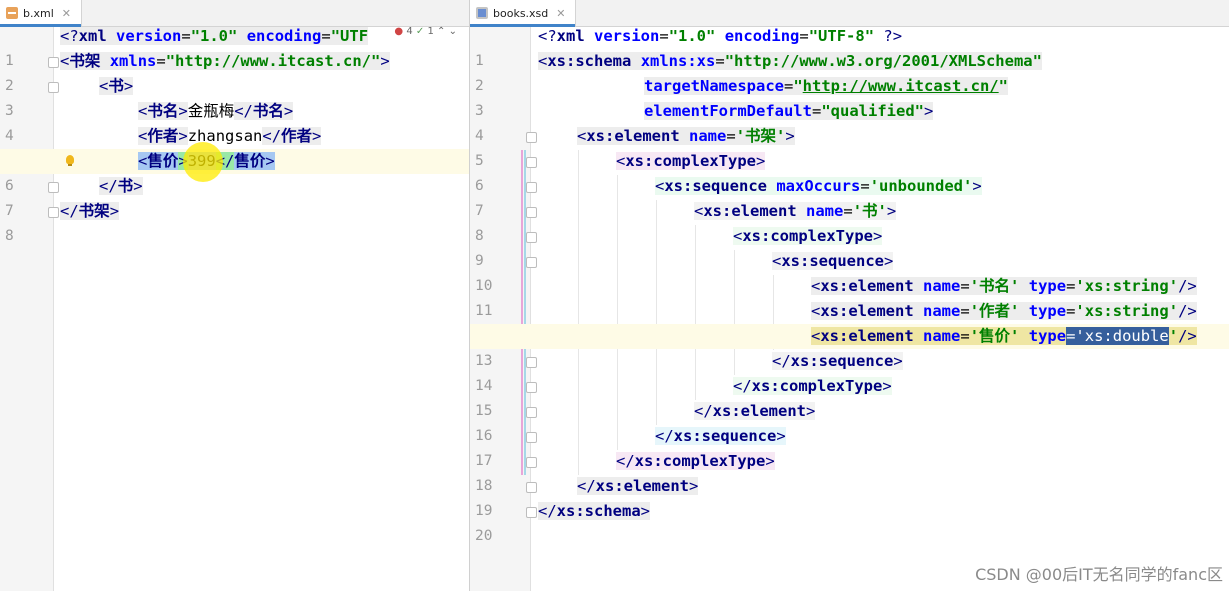 This screenshot has width=1229, height=591. What do you see at coordinates (234, 96) in the screenshot?
I see `code-line: 3 <书>` at bounding box center [234, 96].